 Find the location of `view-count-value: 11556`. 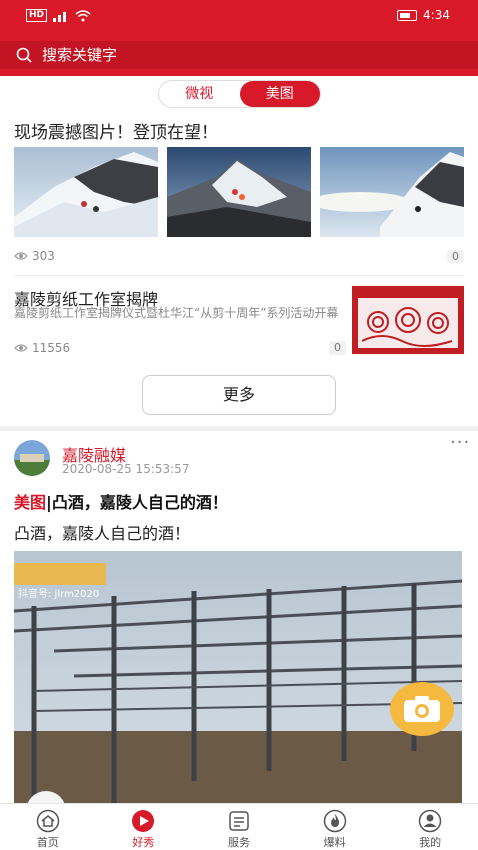

view-count-value: 11556 is located at coordinates (51, 348).